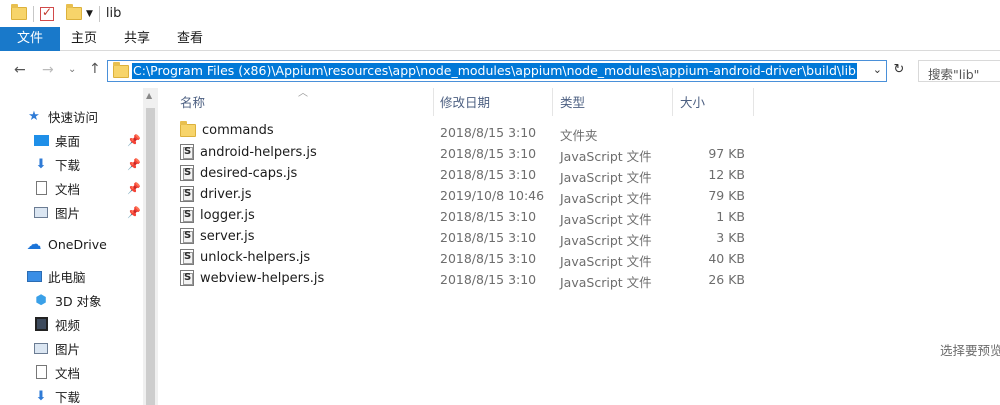  I want to click on sidebar-item-quick-access: ★ 快速访问, so click(62, 116).